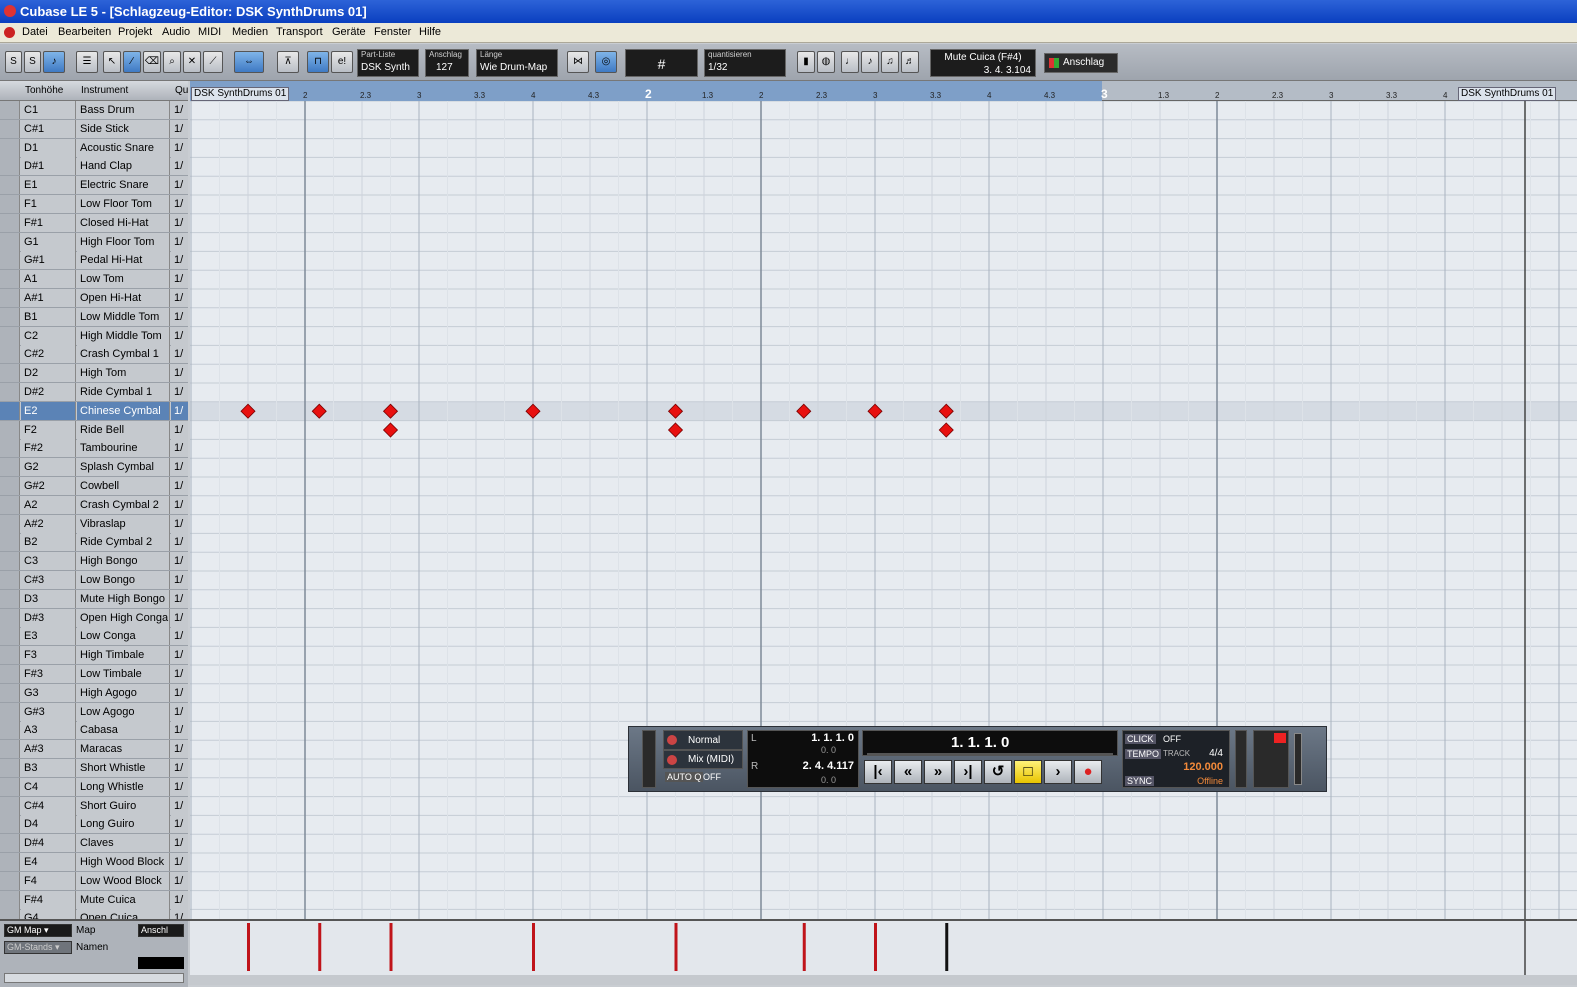 This screenshot has width=1577, height=987. I want to click on velocity-lane, so click(840, 948).